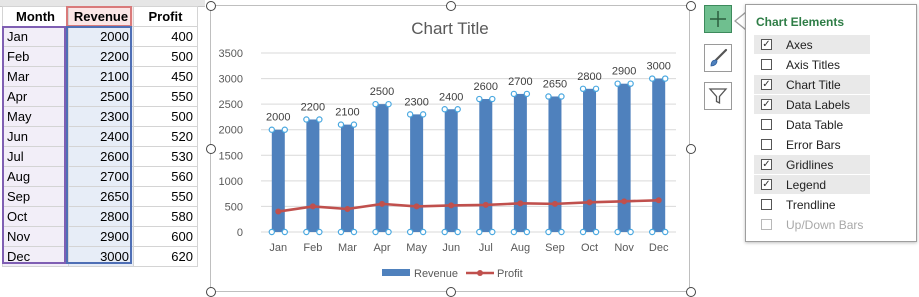 This screenshot has width=919, height=297. What do you see at coordinates (624, 72) in the screenshot?
I see `data-label: 2900` at bounding box center [624, 72].